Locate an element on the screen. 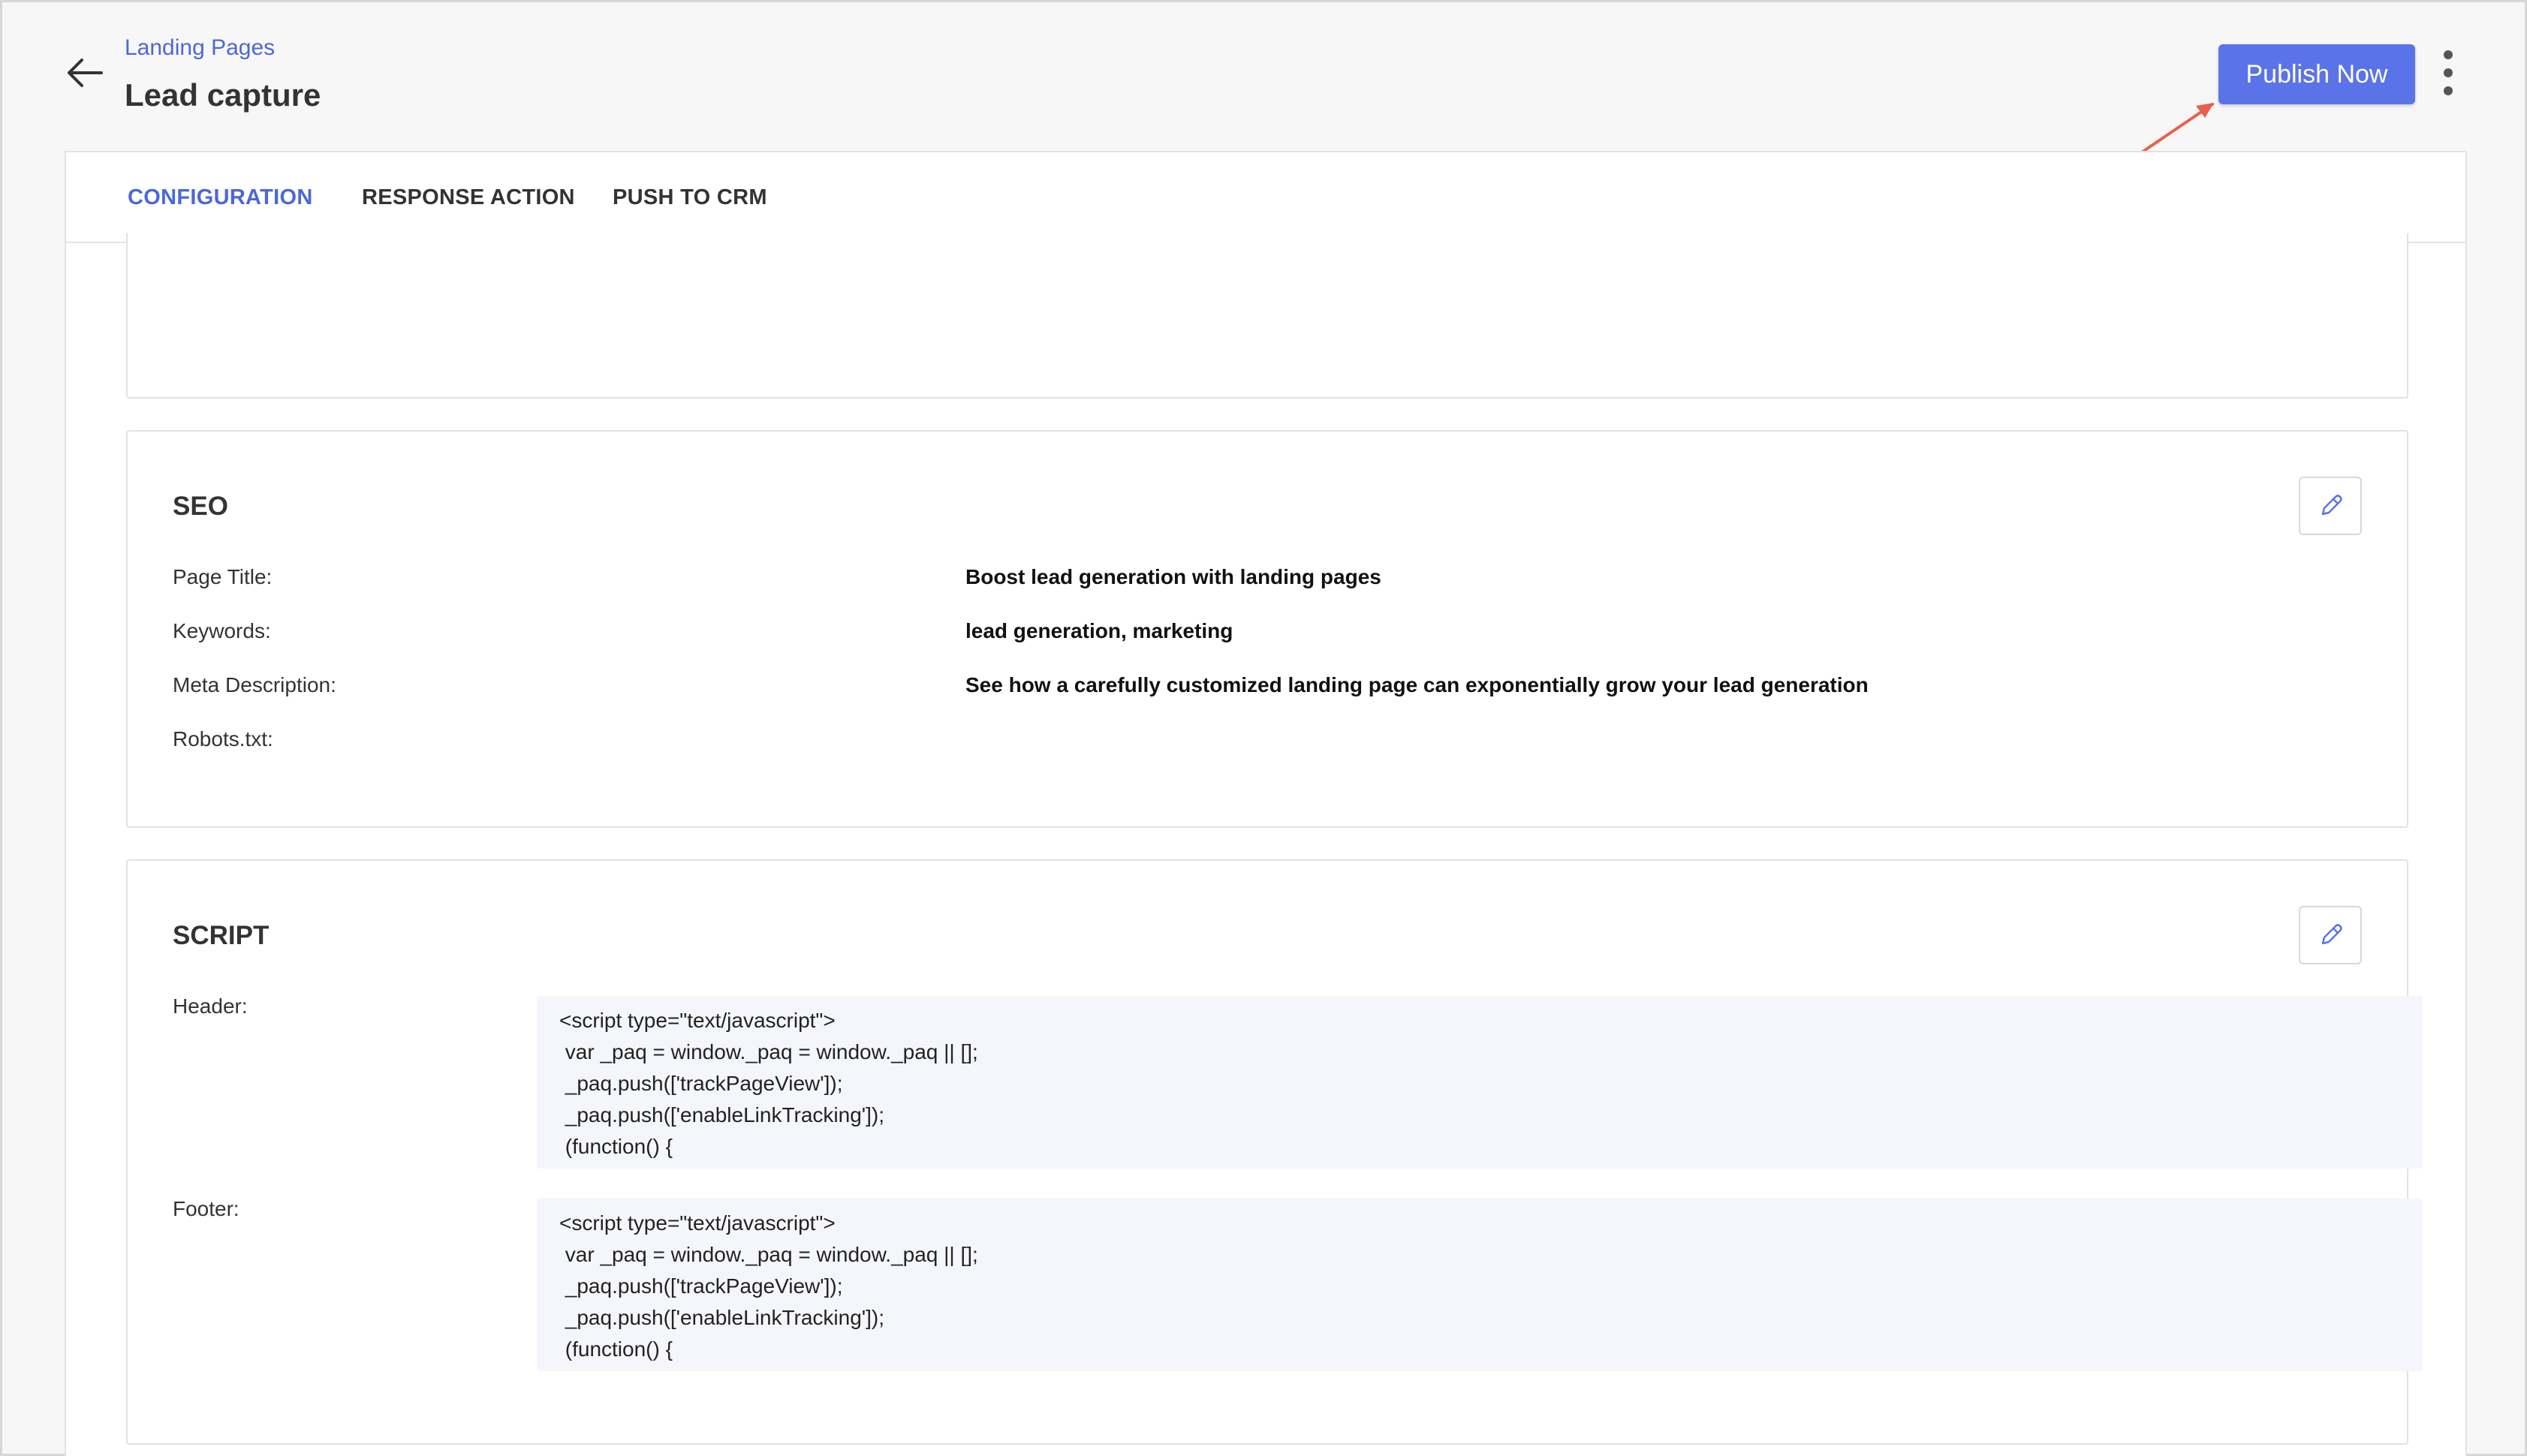  meta-description-label: Meta Description: is located at coordinates (255, 684).